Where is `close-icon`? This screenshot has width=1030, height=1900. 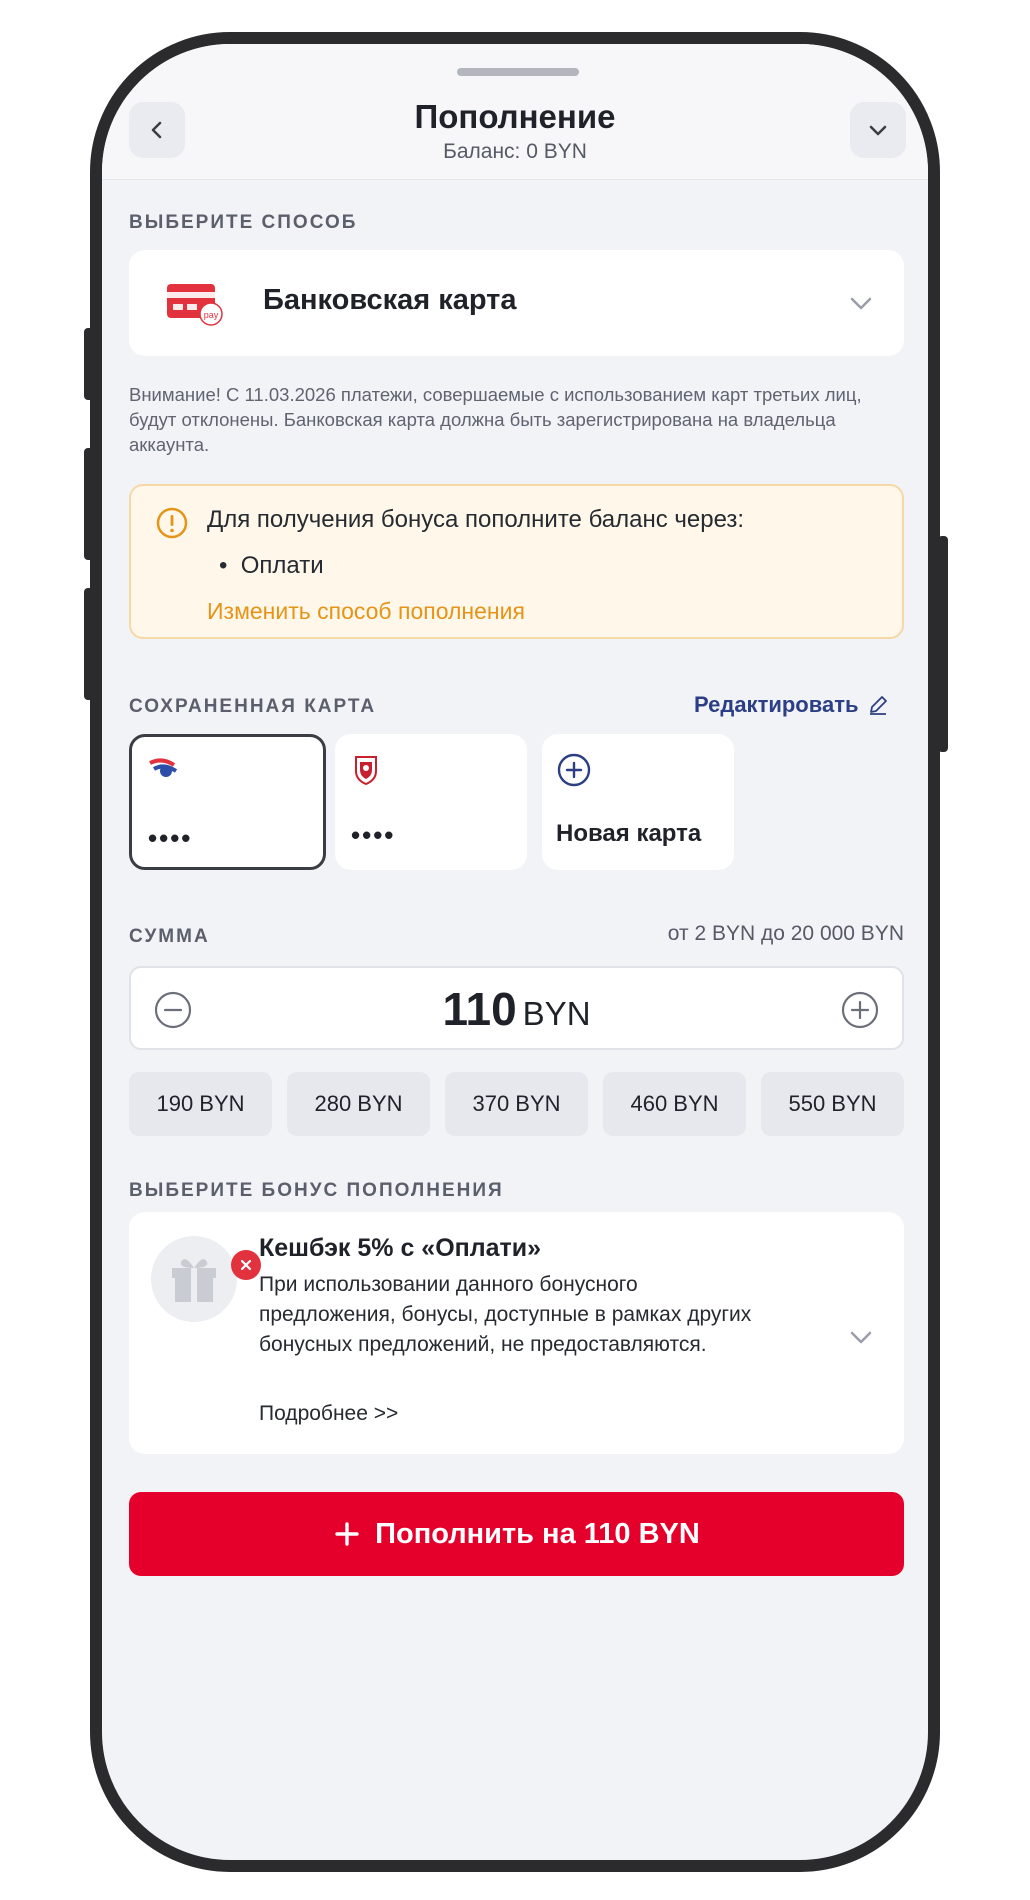 close-icon is located at coordinates (246, 1265).